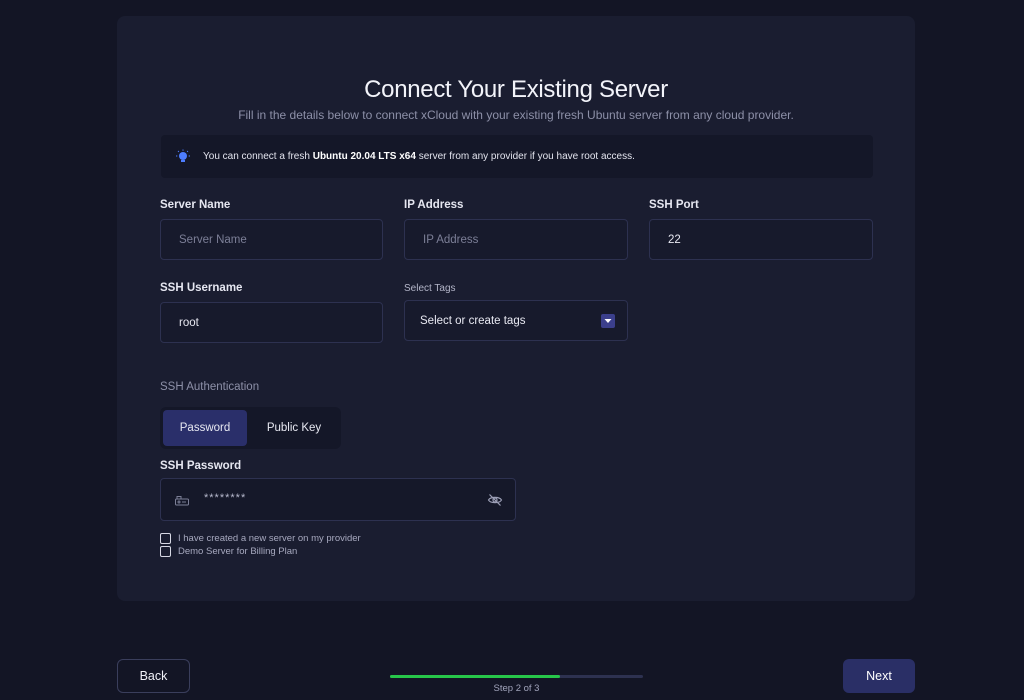 The image size is (1024, 700). Describe the element at coordinates (495, 500) in the screenshot. I see `eye-off-icon` at that location.